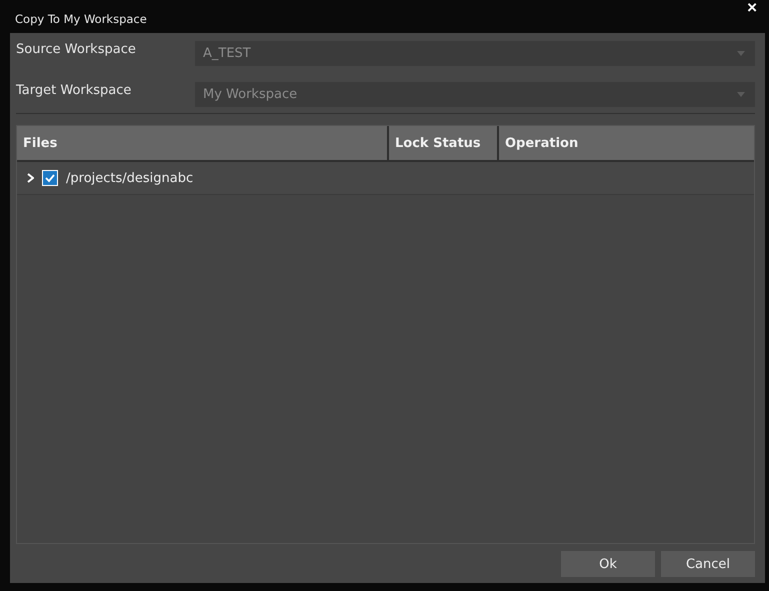 The height and width of the screenshot is (591, 769). Describe the element at coordinates (708, 564) in the screenshot. I see `dialog-button: Cancel` at that location.